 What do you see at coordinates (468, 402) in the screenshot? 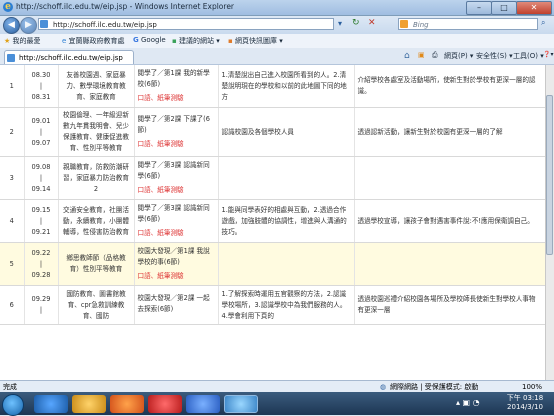
I see `tray-icons: ▴ ▣ ◔` at bounding box center [468, 402].